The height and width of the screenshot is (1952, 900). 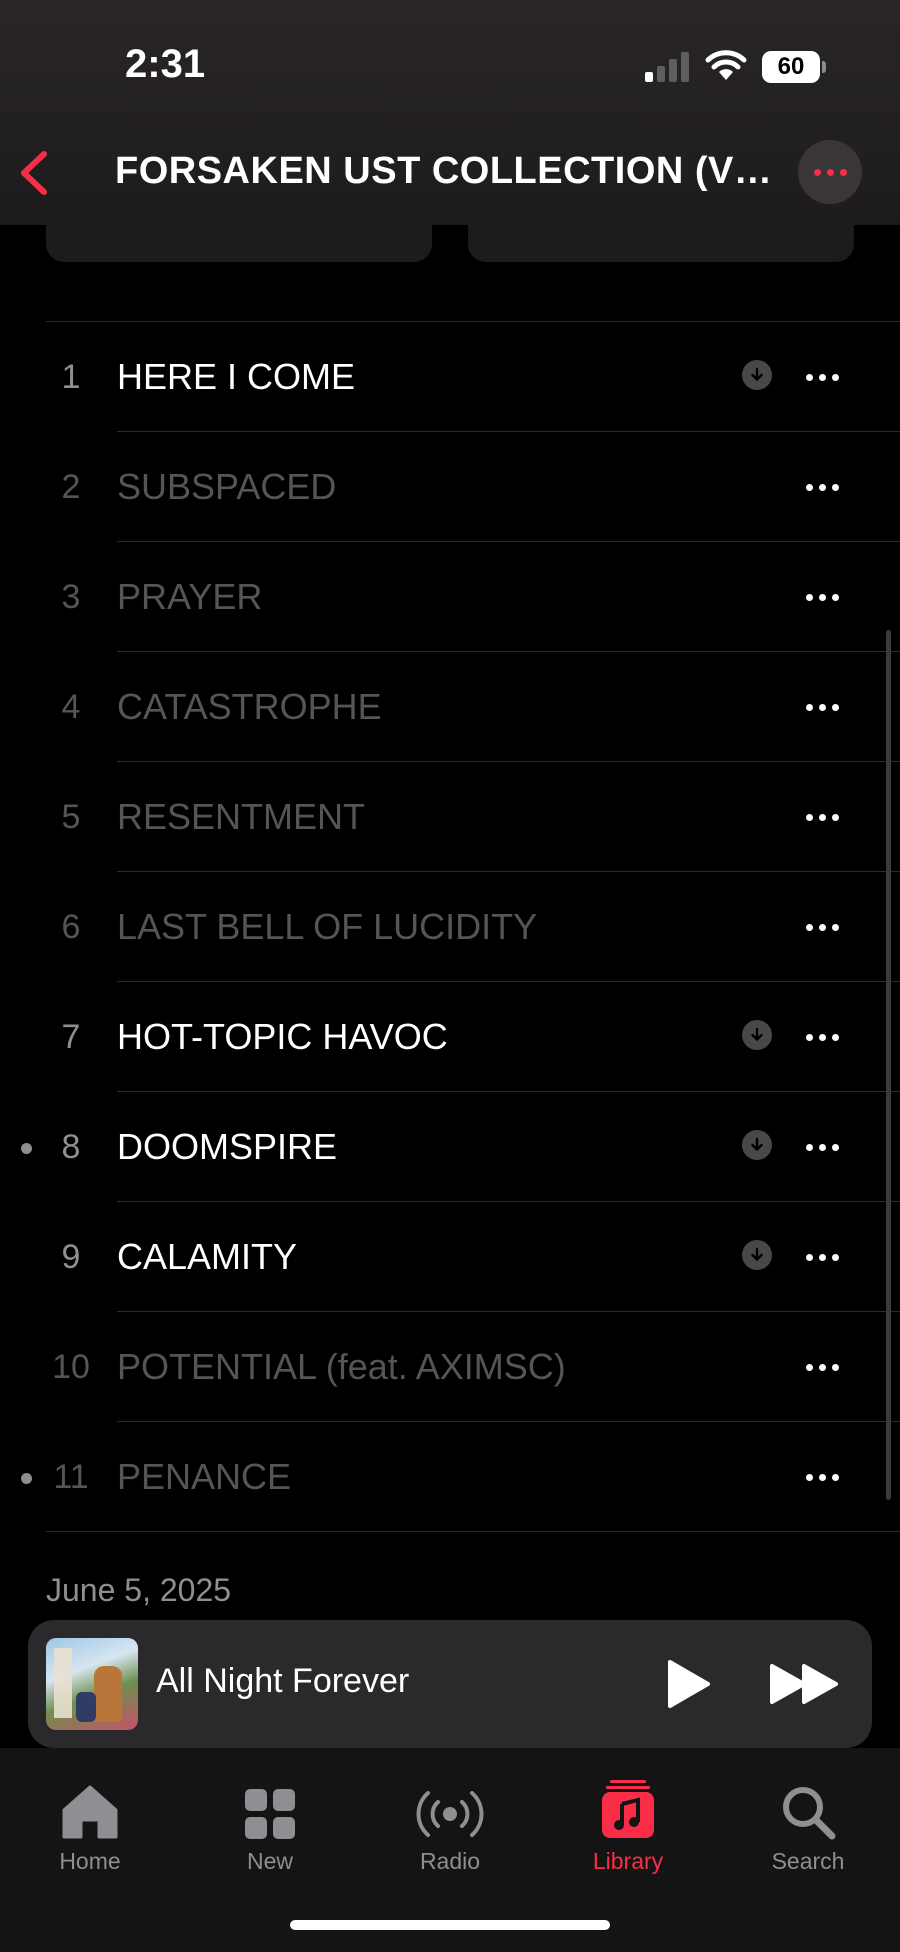 What do you see at coordinates (269, 1861) in the screenshot?
I see `tab-label: New` at bounding box center [269, 1861].